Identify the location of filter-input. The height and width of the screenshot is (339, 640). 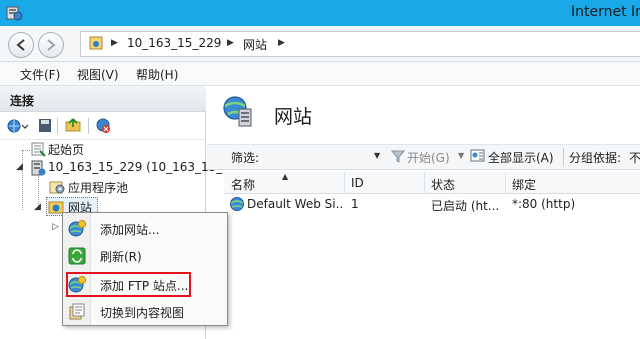
(322, 157).